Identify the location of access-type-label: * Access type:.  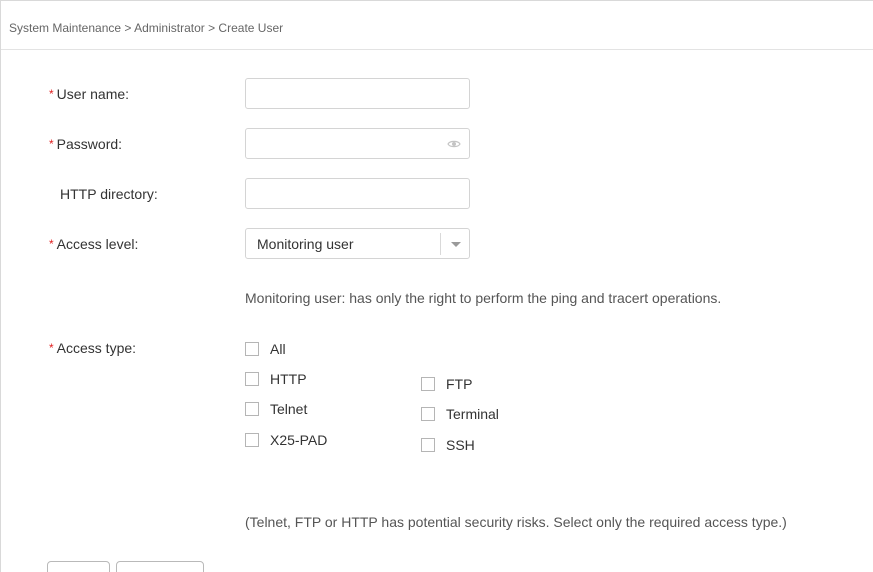
(93, 348).